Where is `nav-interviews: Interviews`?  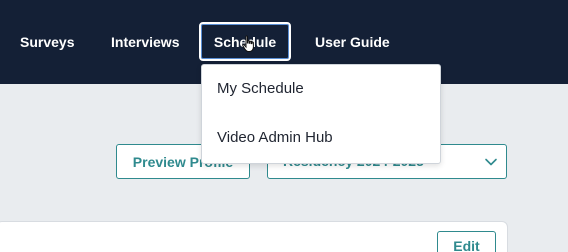
nav-interviews: Interviews is located at coordinates (145, 42).